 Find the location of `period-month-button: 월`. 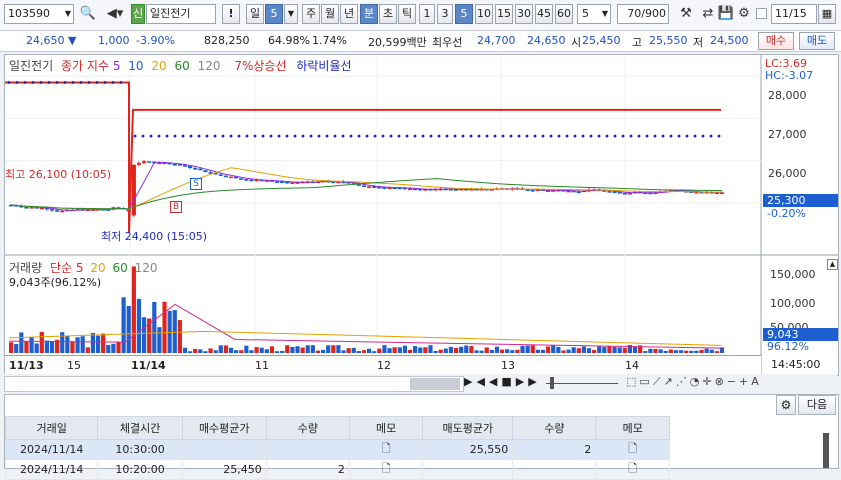

period-month-button: 월 is located at coordinates (330, 14).